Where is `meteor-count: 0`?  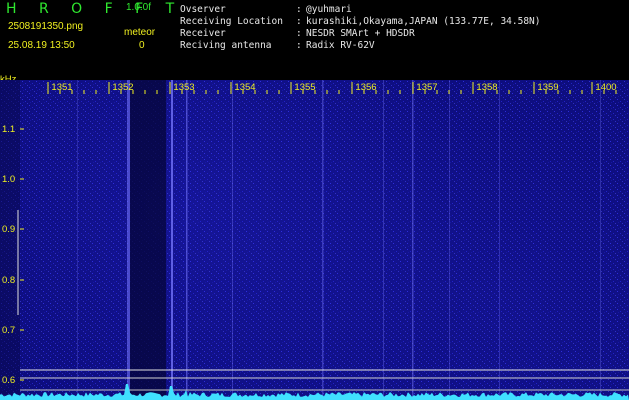 meteor-count: 0 is located at coordinates (142, 45).